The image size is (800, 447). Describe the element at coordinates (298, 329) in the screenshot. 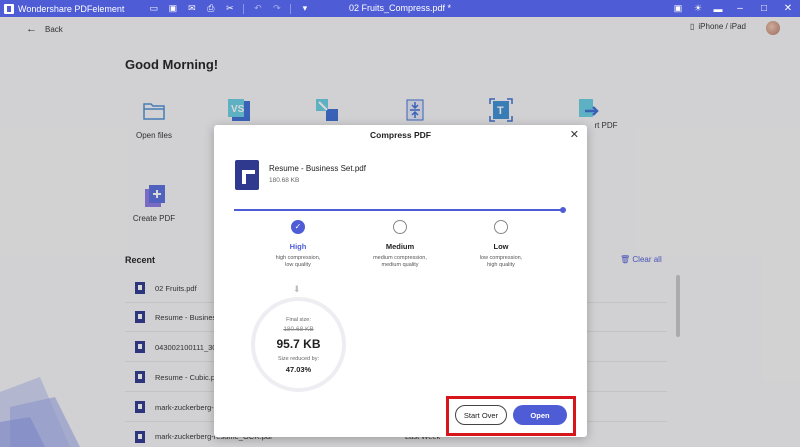

I see `original-size: 180.68 KB` at that location.